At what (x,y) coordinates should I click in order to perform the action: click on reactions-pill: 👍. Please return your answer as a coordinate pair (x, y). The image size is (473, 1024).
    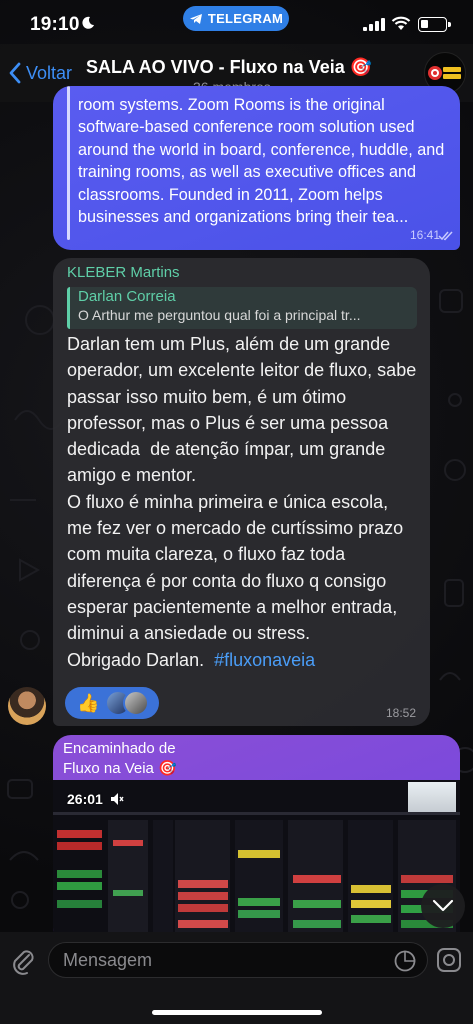
    Looking at the image, I should click on (112, 703).